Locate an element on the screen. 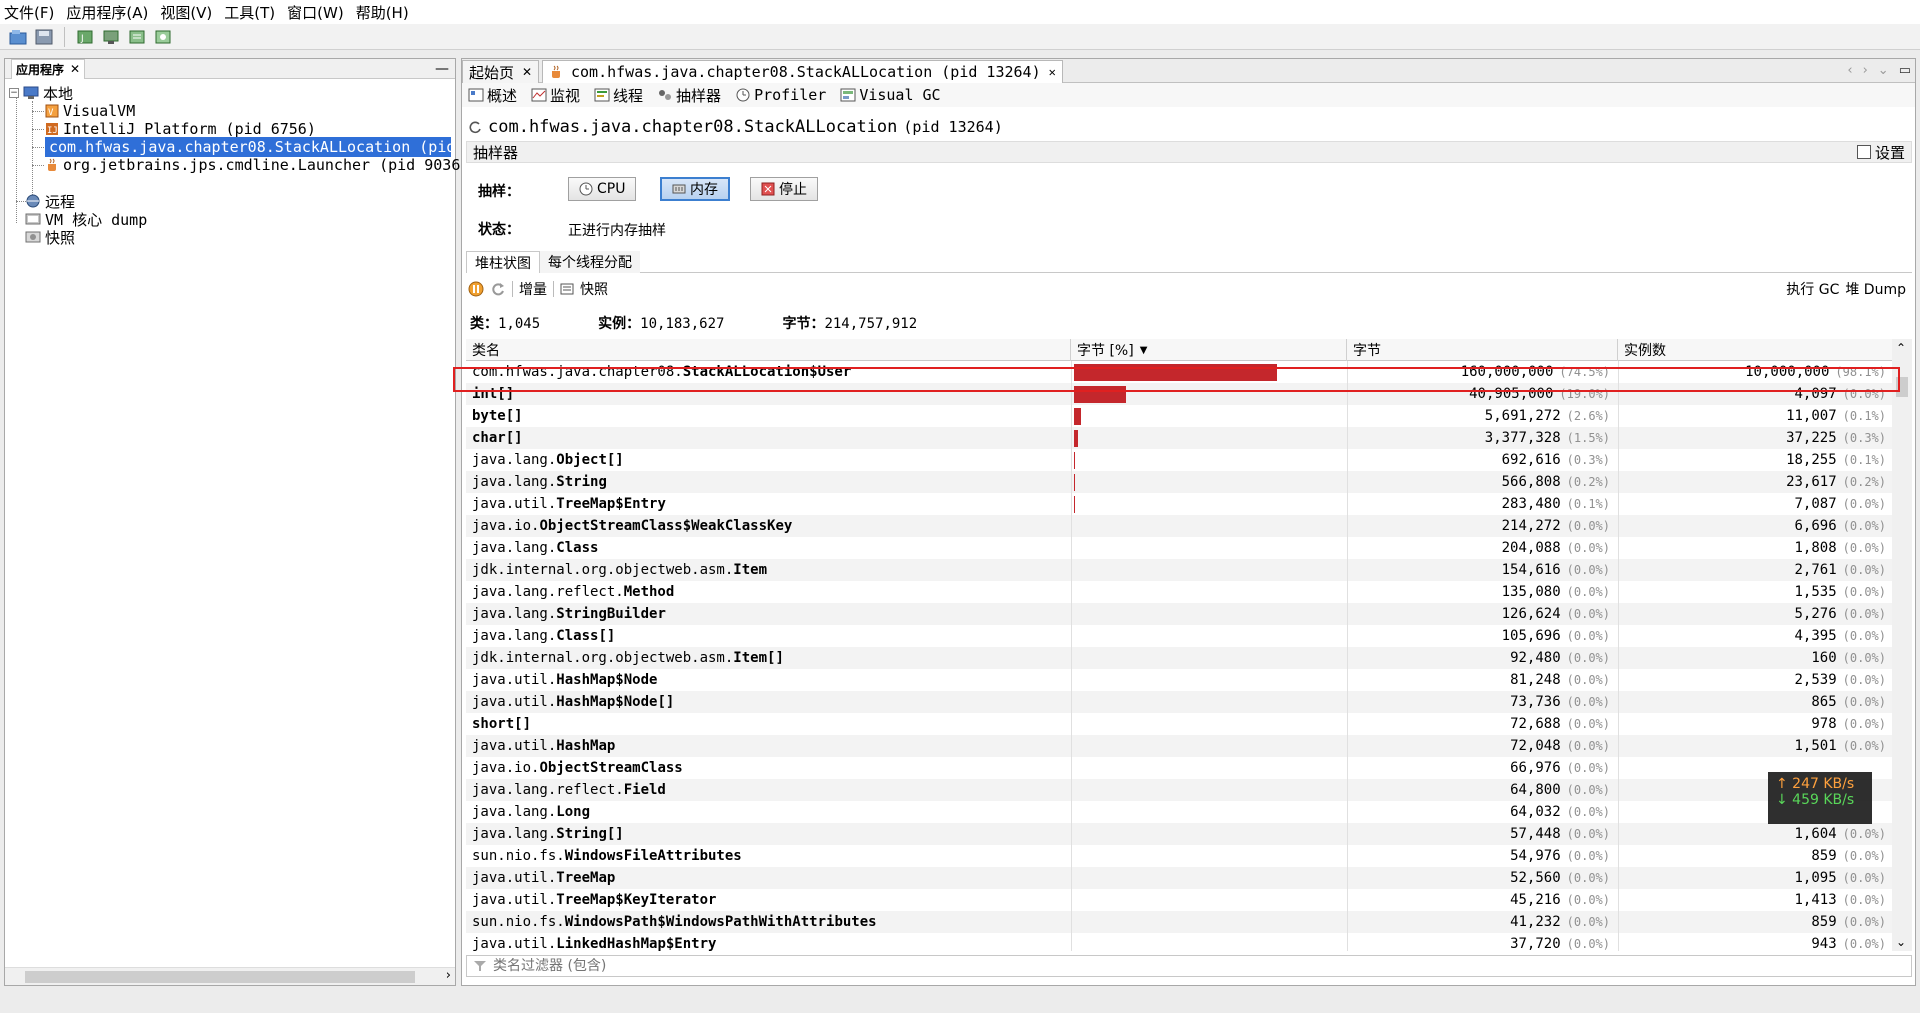  histogram-summary: 类：1,045 实例：10,183,627 字节：214,757,912 is located at coordinates (693, 323).